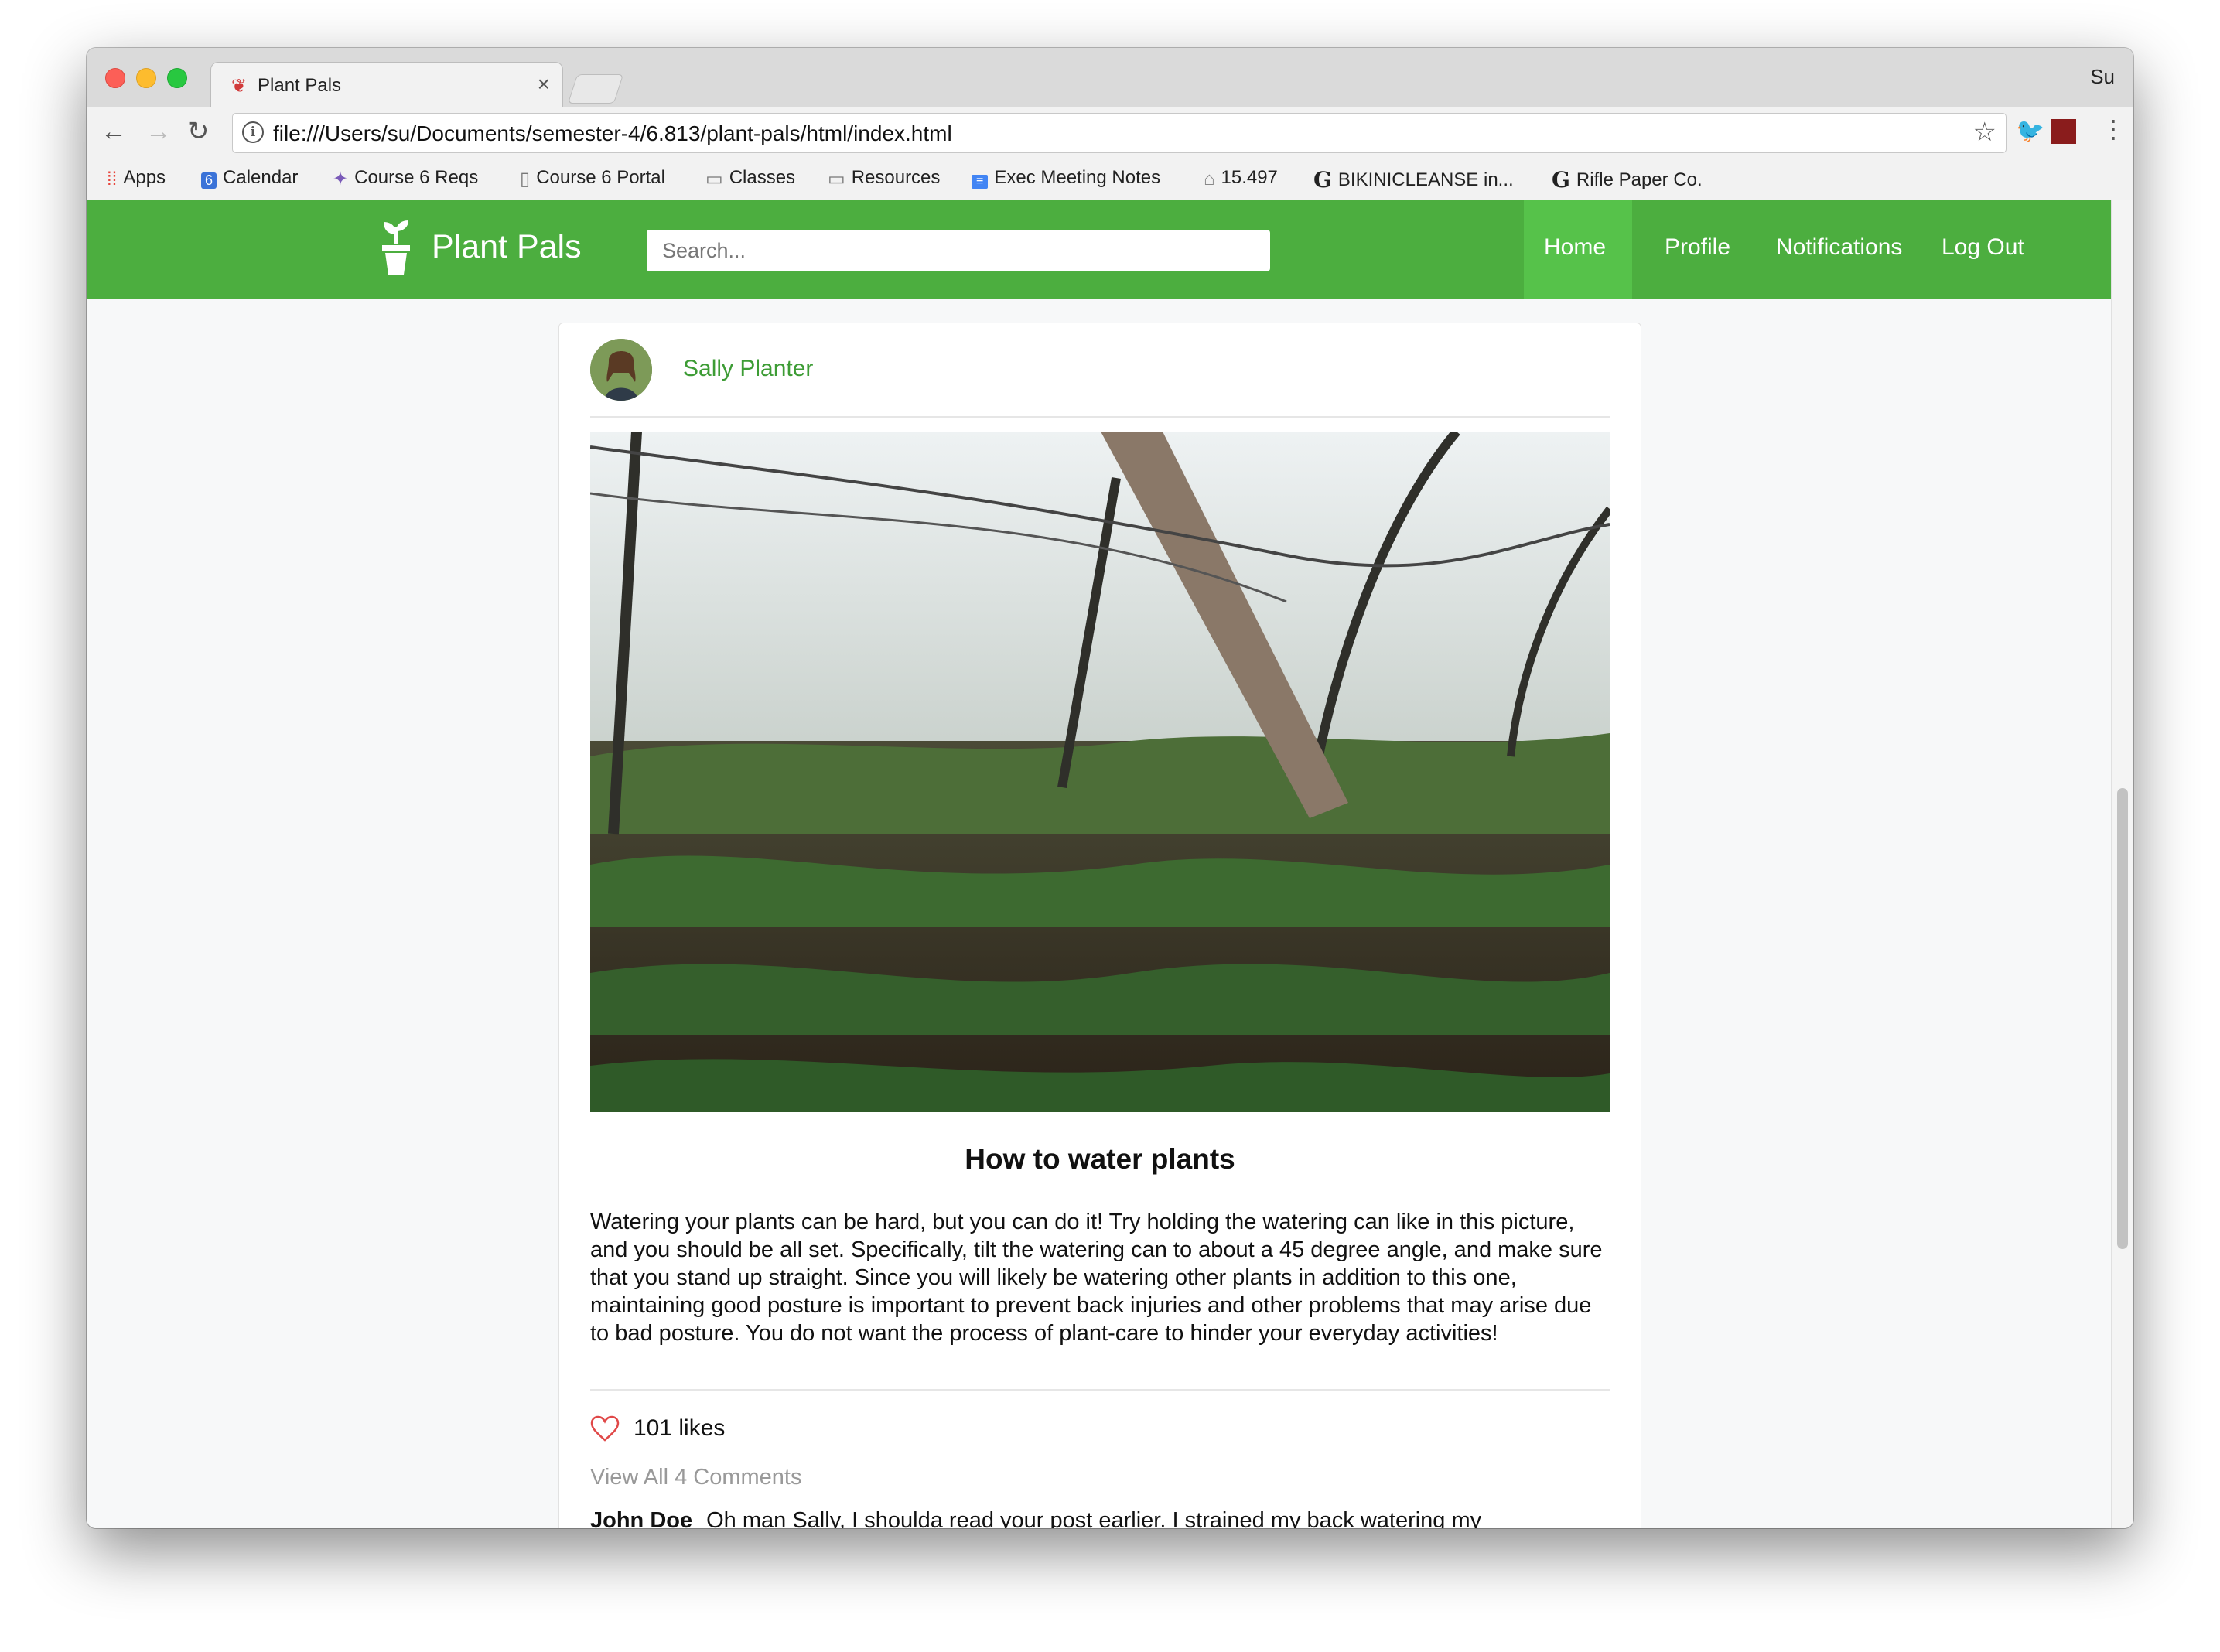  I want to click on scrollbar-thumb, so click(2122, 1018).